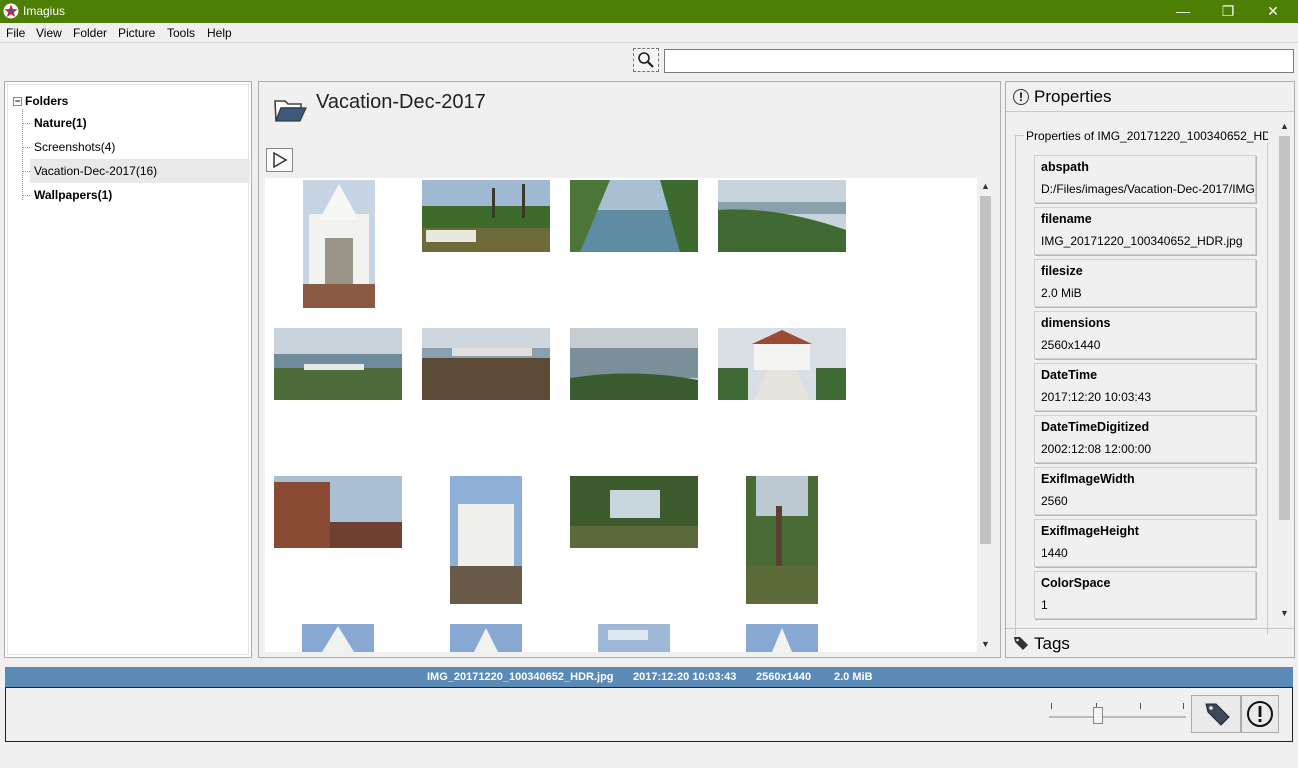  Describe the element at coordinates (1066, 219) in the screenshot. I see `property-key: filename` at that location.